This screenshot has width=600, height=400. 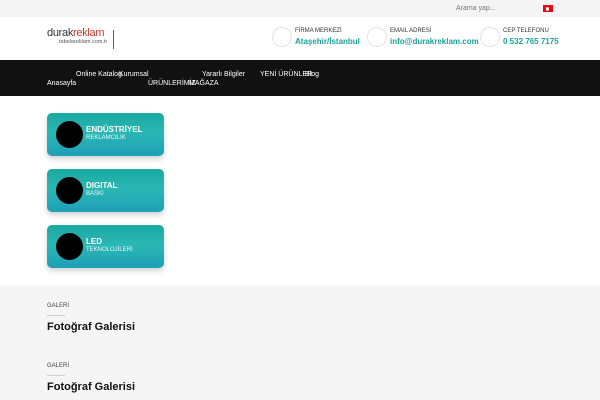 I want to click on service-subtitle: BASKI, so click(x=95, y=194).